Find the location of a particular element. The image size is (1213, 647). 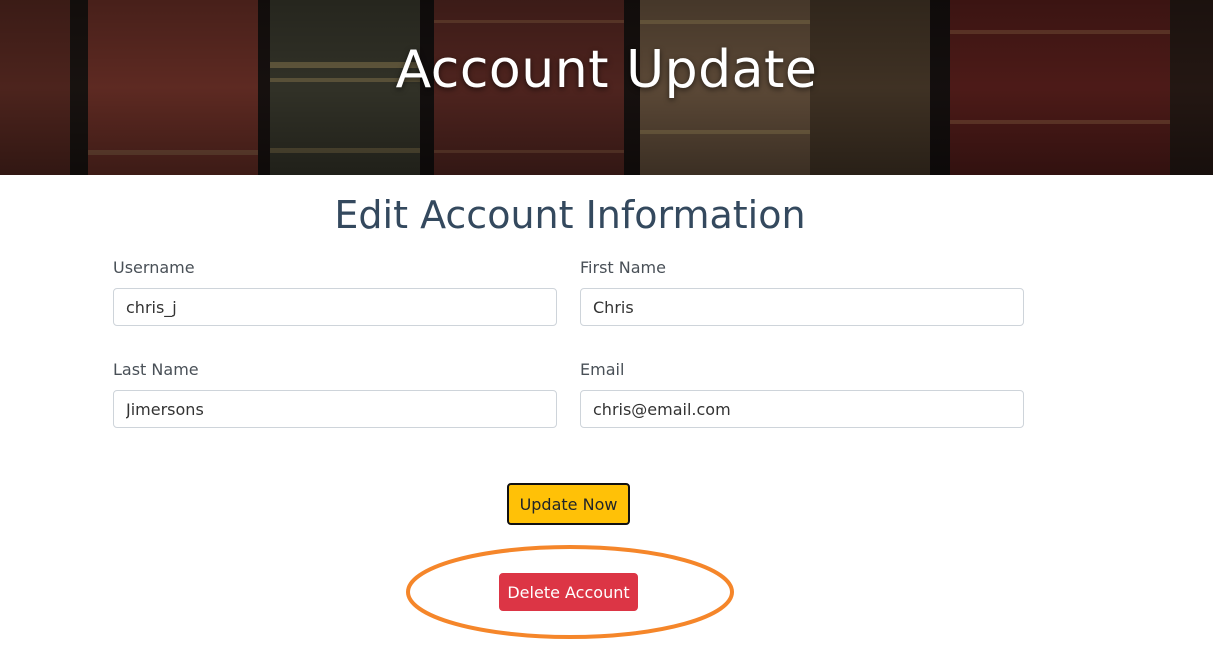

delete-account-button: Delete Account is located at coordinates (568, 592).